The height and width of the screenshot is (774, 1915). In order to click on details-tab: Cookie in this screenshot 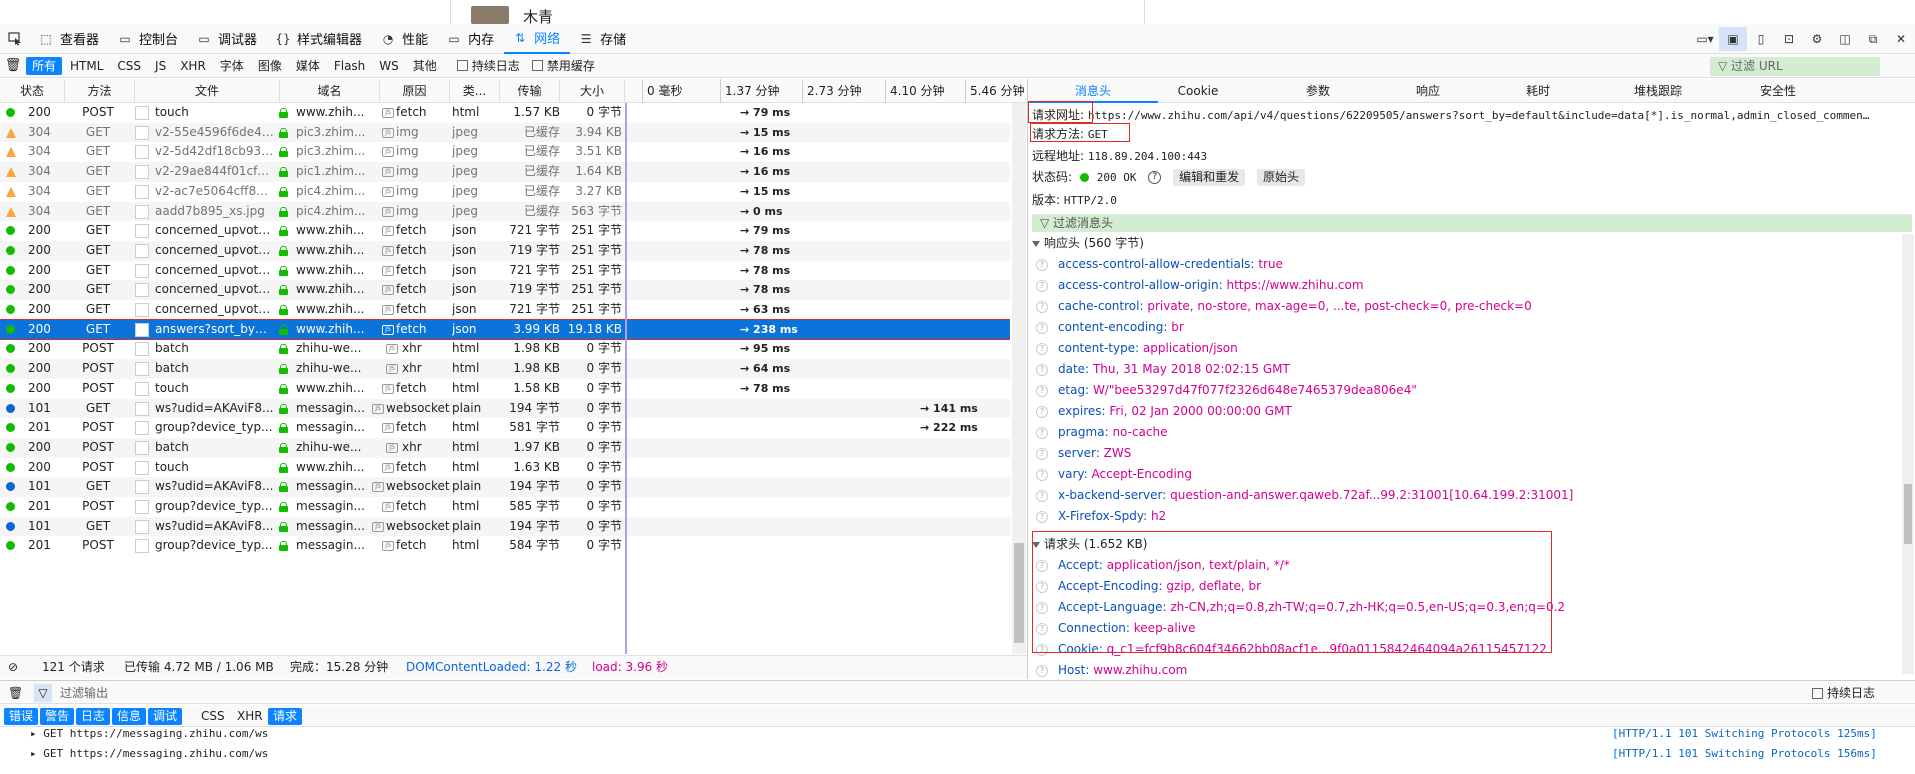, I will do `click(1198, 91)`.